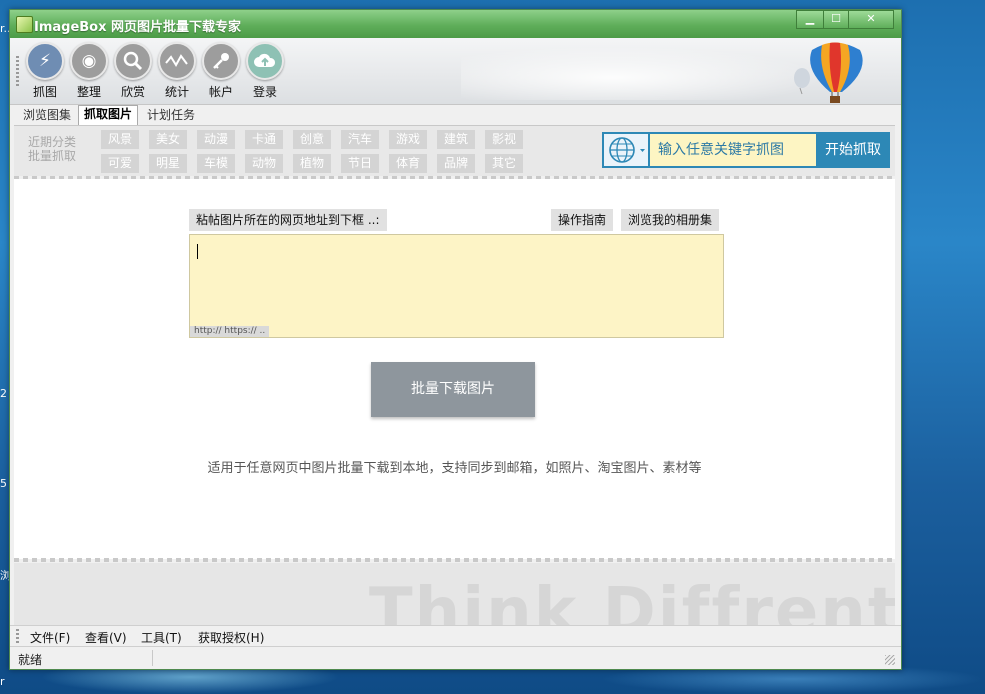  I want to click on tool-view: 欣赏, so click(133, 71).